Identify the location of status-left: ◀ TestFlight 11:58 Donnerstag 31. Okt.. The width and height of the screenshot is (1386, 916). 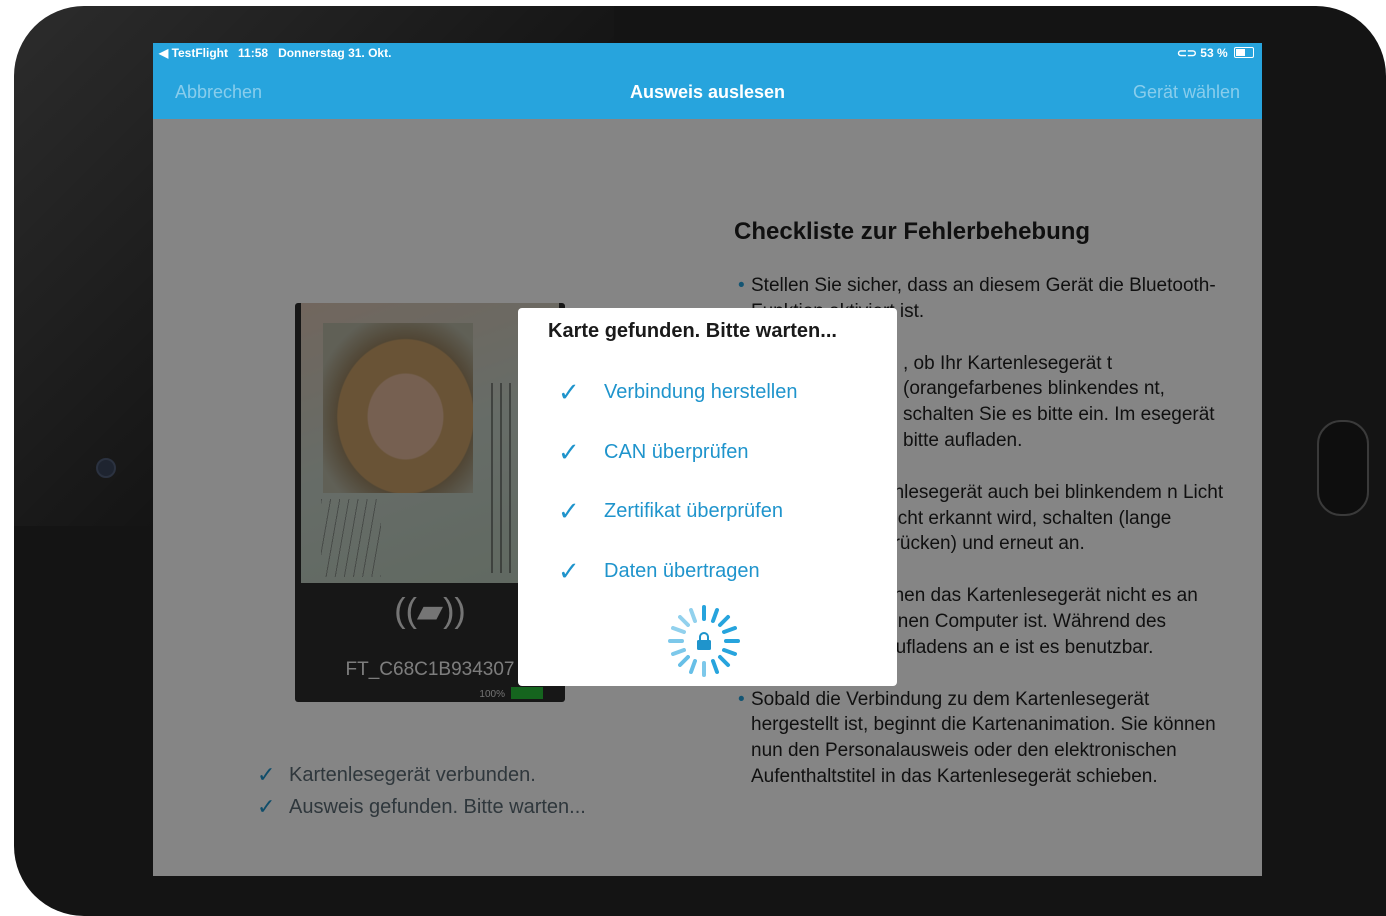
(275, 53).